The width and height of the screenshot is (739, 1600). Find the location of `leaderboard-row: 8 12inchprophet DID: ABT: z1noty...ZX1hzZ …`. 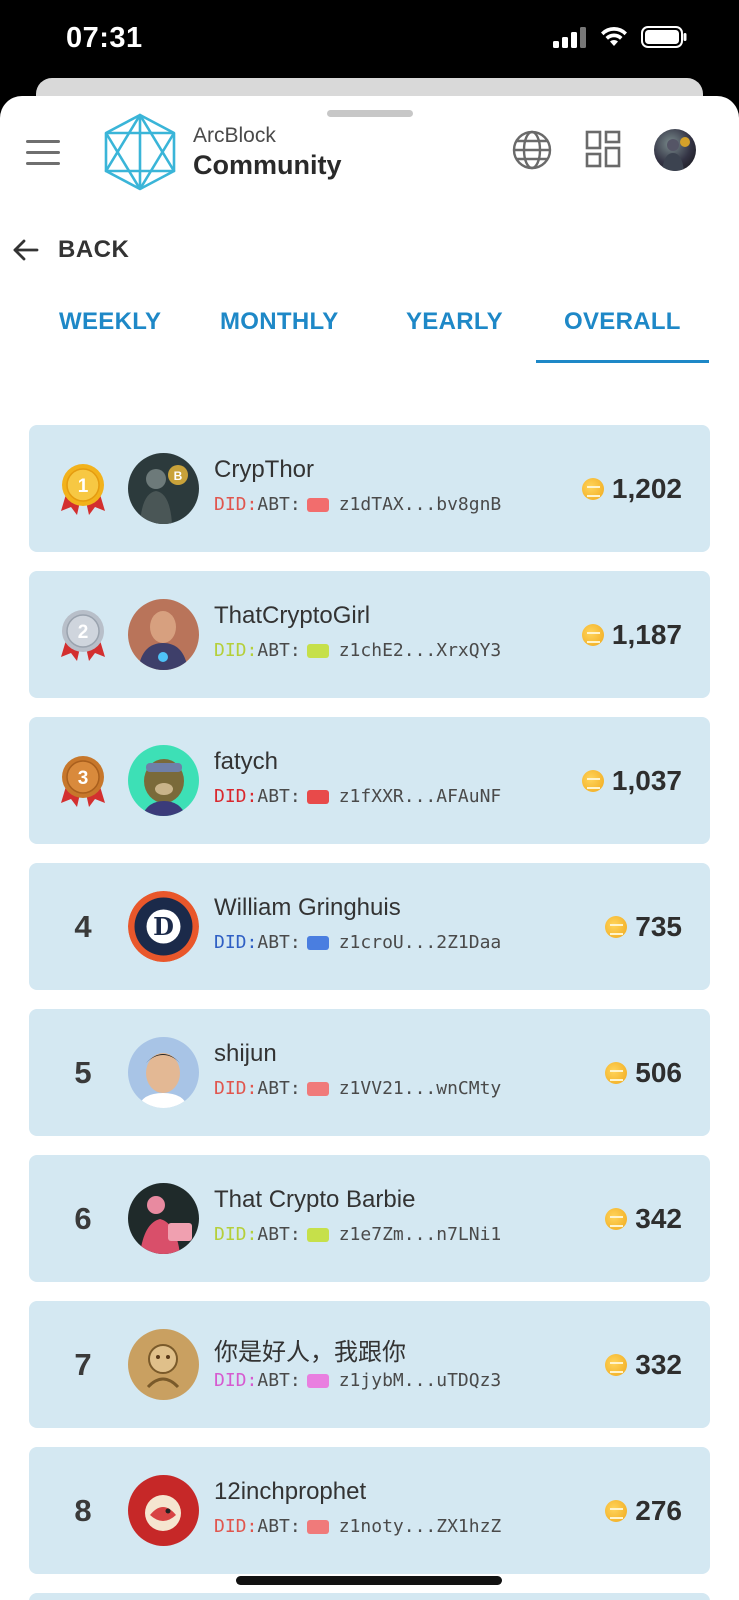

leaderboard-row: 8 12inchprophet DID: ABT: z1noty...ZX1hzZ … is located at coordinates (369, 1510).